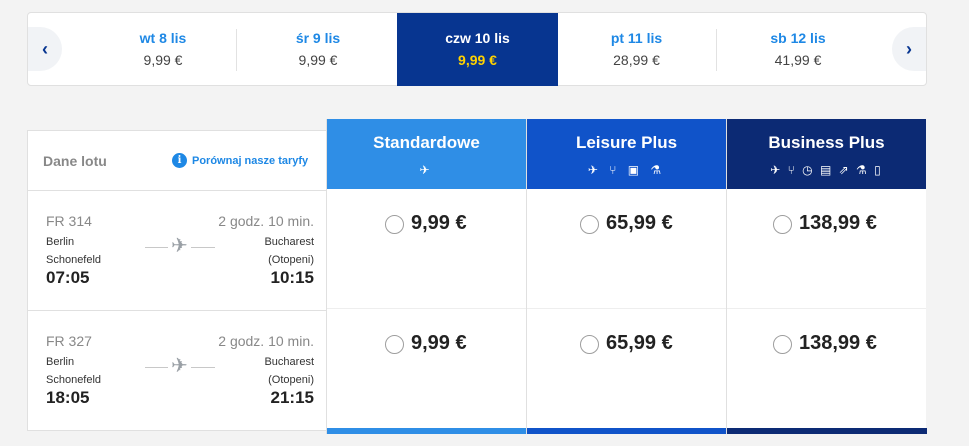  What do you see at coordinates (318, 38) in the screenshot?
I see `date-label: śr 9 lis` at bounding box center [318, 38].